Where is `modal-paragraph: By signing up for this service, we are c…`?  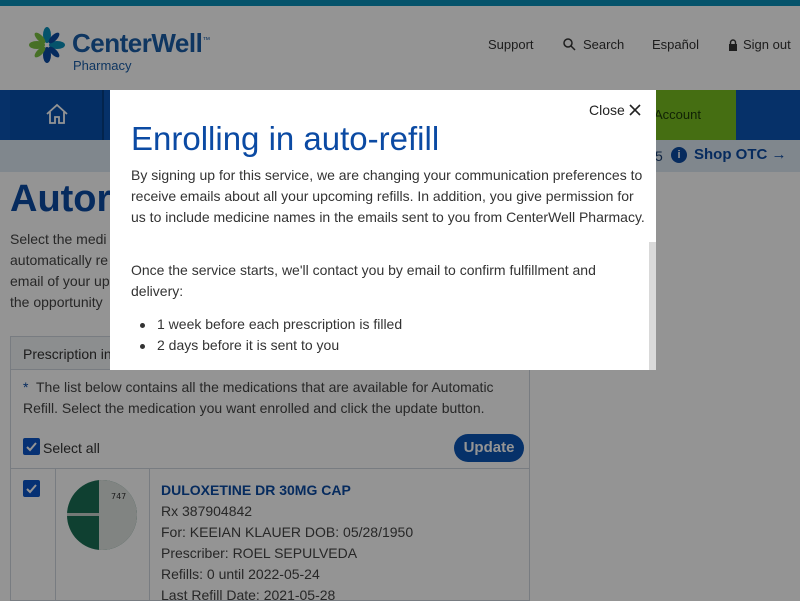
modal-paragraph: By signing up for this service, we are c… is located at coordinates (388, 196).